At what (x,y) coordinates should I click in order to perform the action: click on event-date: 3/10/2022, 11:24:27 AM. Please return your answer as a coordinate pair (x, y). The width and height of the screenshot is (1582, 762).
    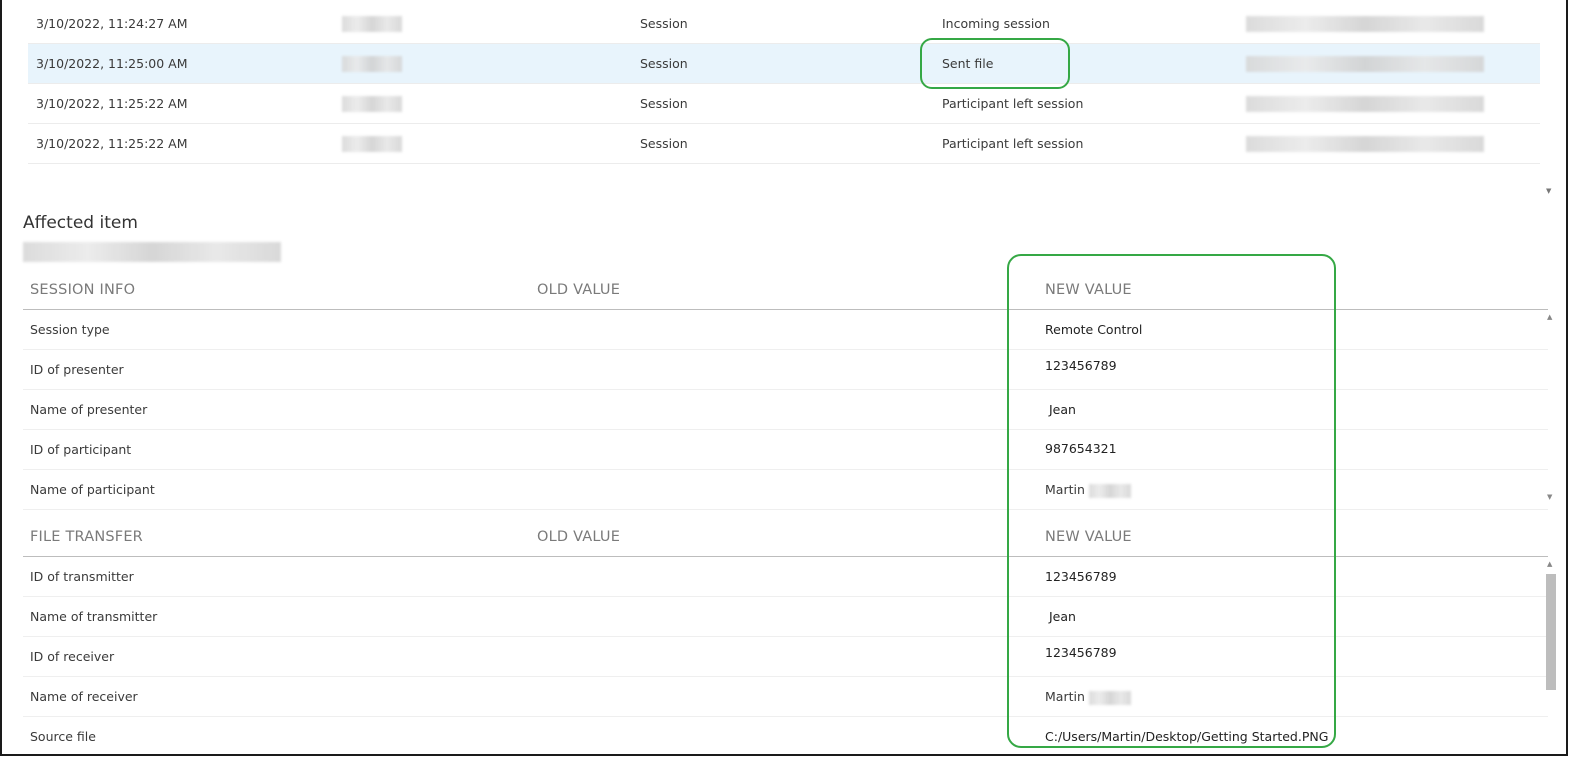
    Looking at the image, I should click on (112, 23).